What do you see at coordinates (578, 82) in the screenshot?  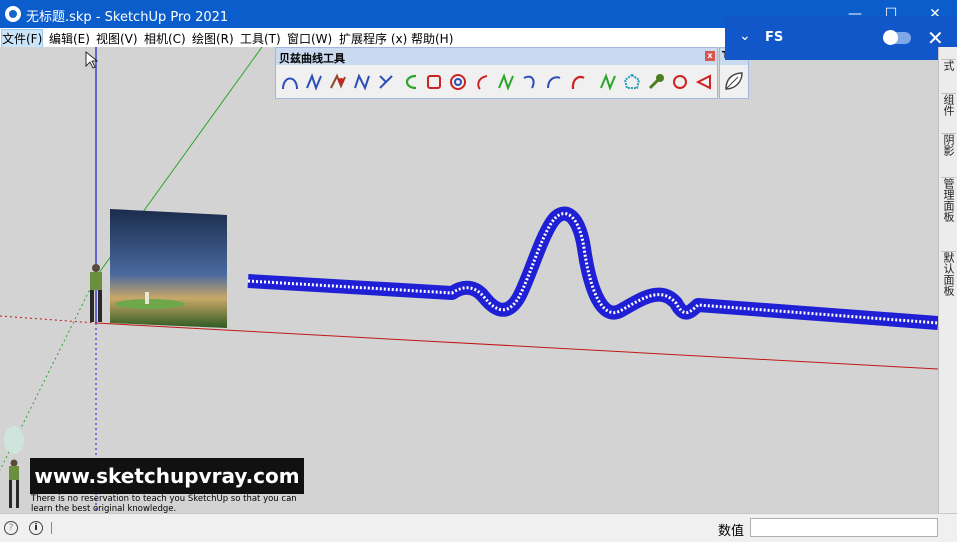 I see `red-arc-icon` at bounding box center [578, 82].